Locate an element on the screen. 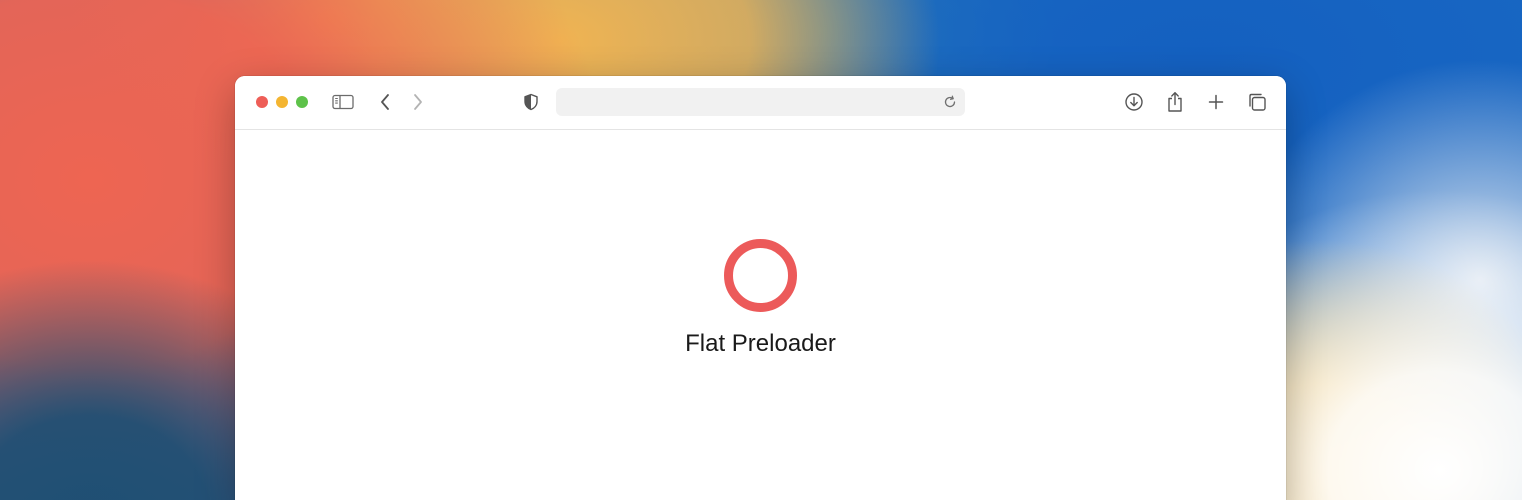  minimize-window-button is located at coordinates (282, 102).